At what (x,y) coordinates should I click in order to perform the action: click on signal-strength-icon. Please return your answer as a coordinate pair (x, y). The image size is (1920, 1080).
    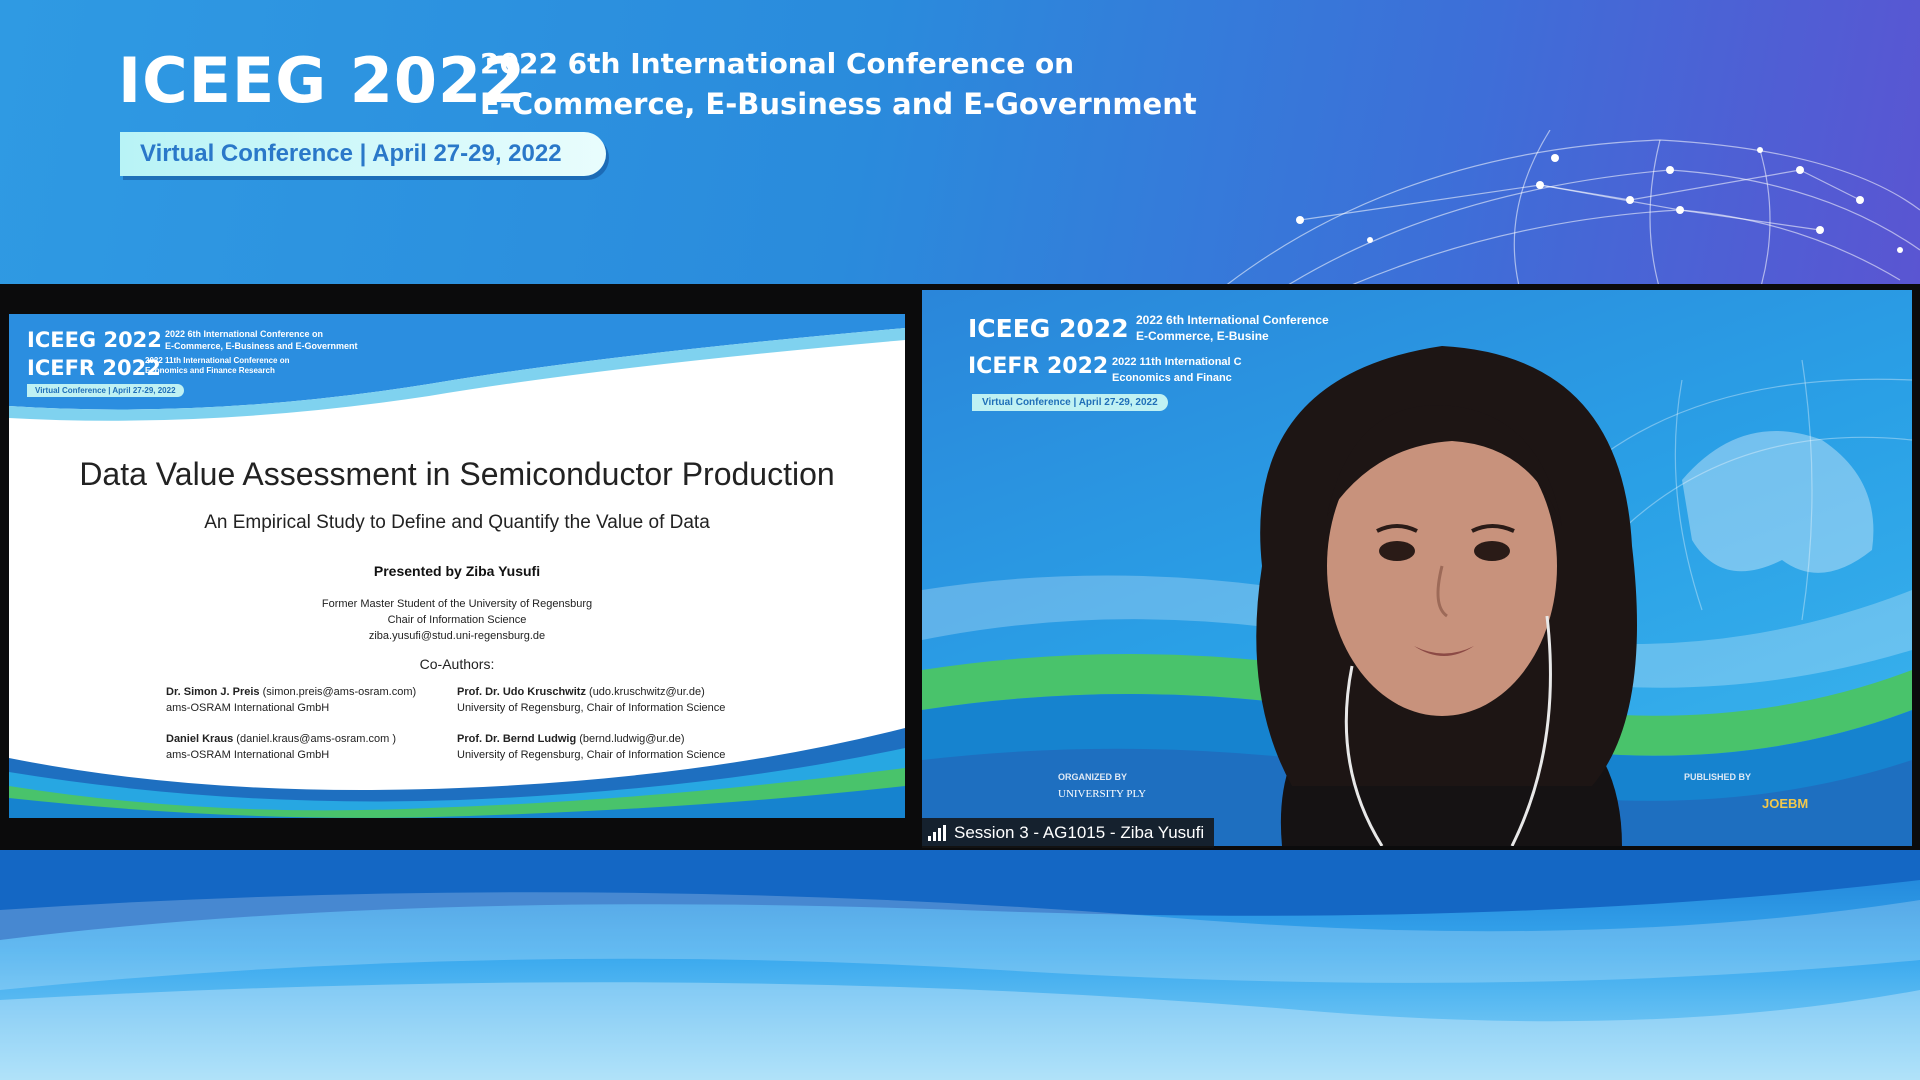
    Looking at the image, I should click on (937, 833).